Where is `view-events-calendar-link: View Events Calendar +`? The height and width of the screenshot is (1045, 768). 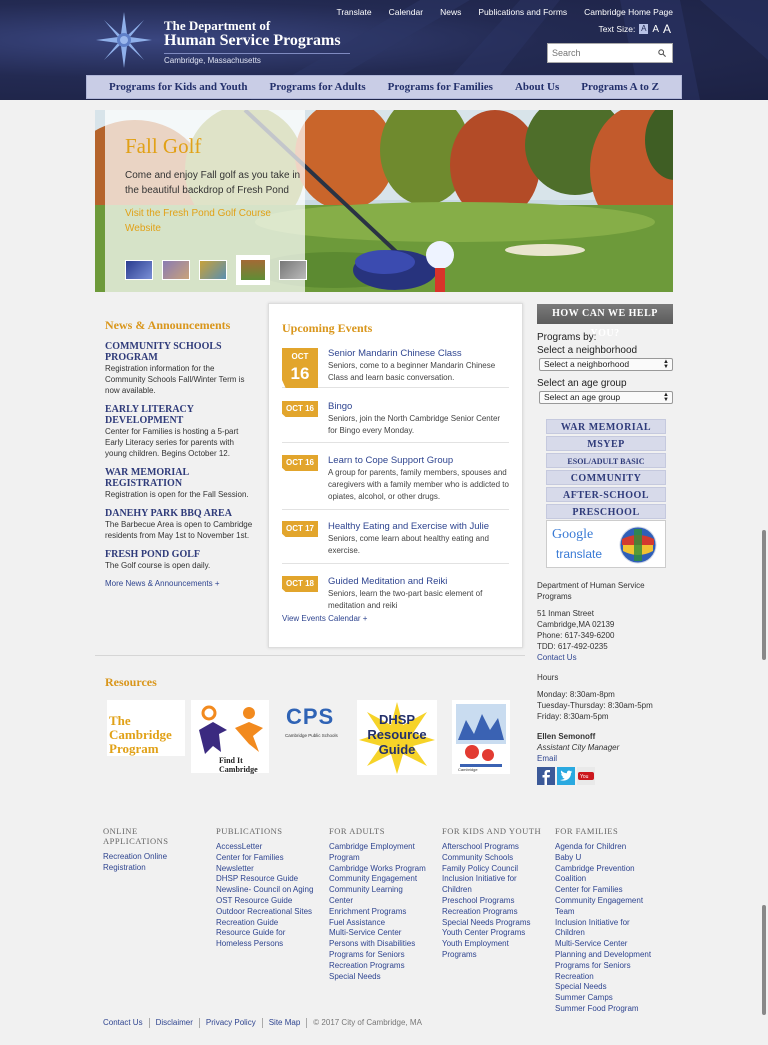
view-events-calendar-link: View Events Calendar + is located at coordinates (324, 618).